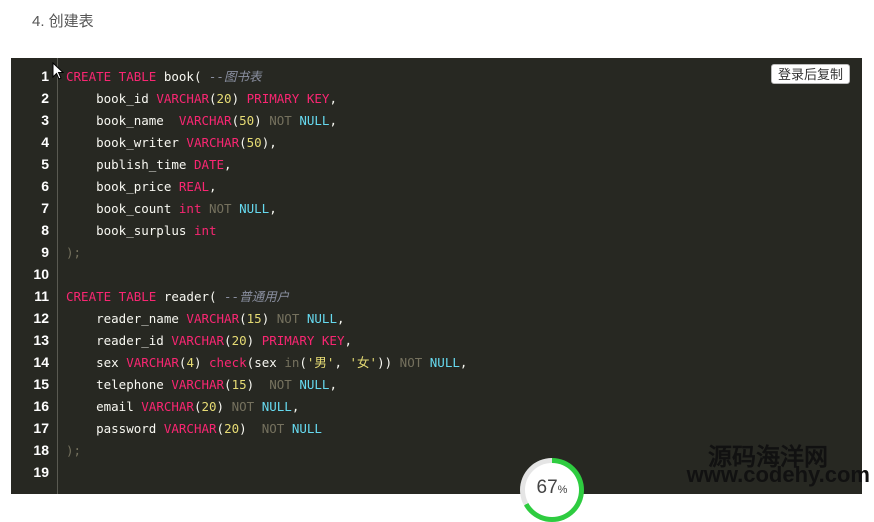 The height and width of the screenshot is (522, 874). Describe the element at coordinates (45, 252) in the screenshot. I see `line-number: 9` at that location.